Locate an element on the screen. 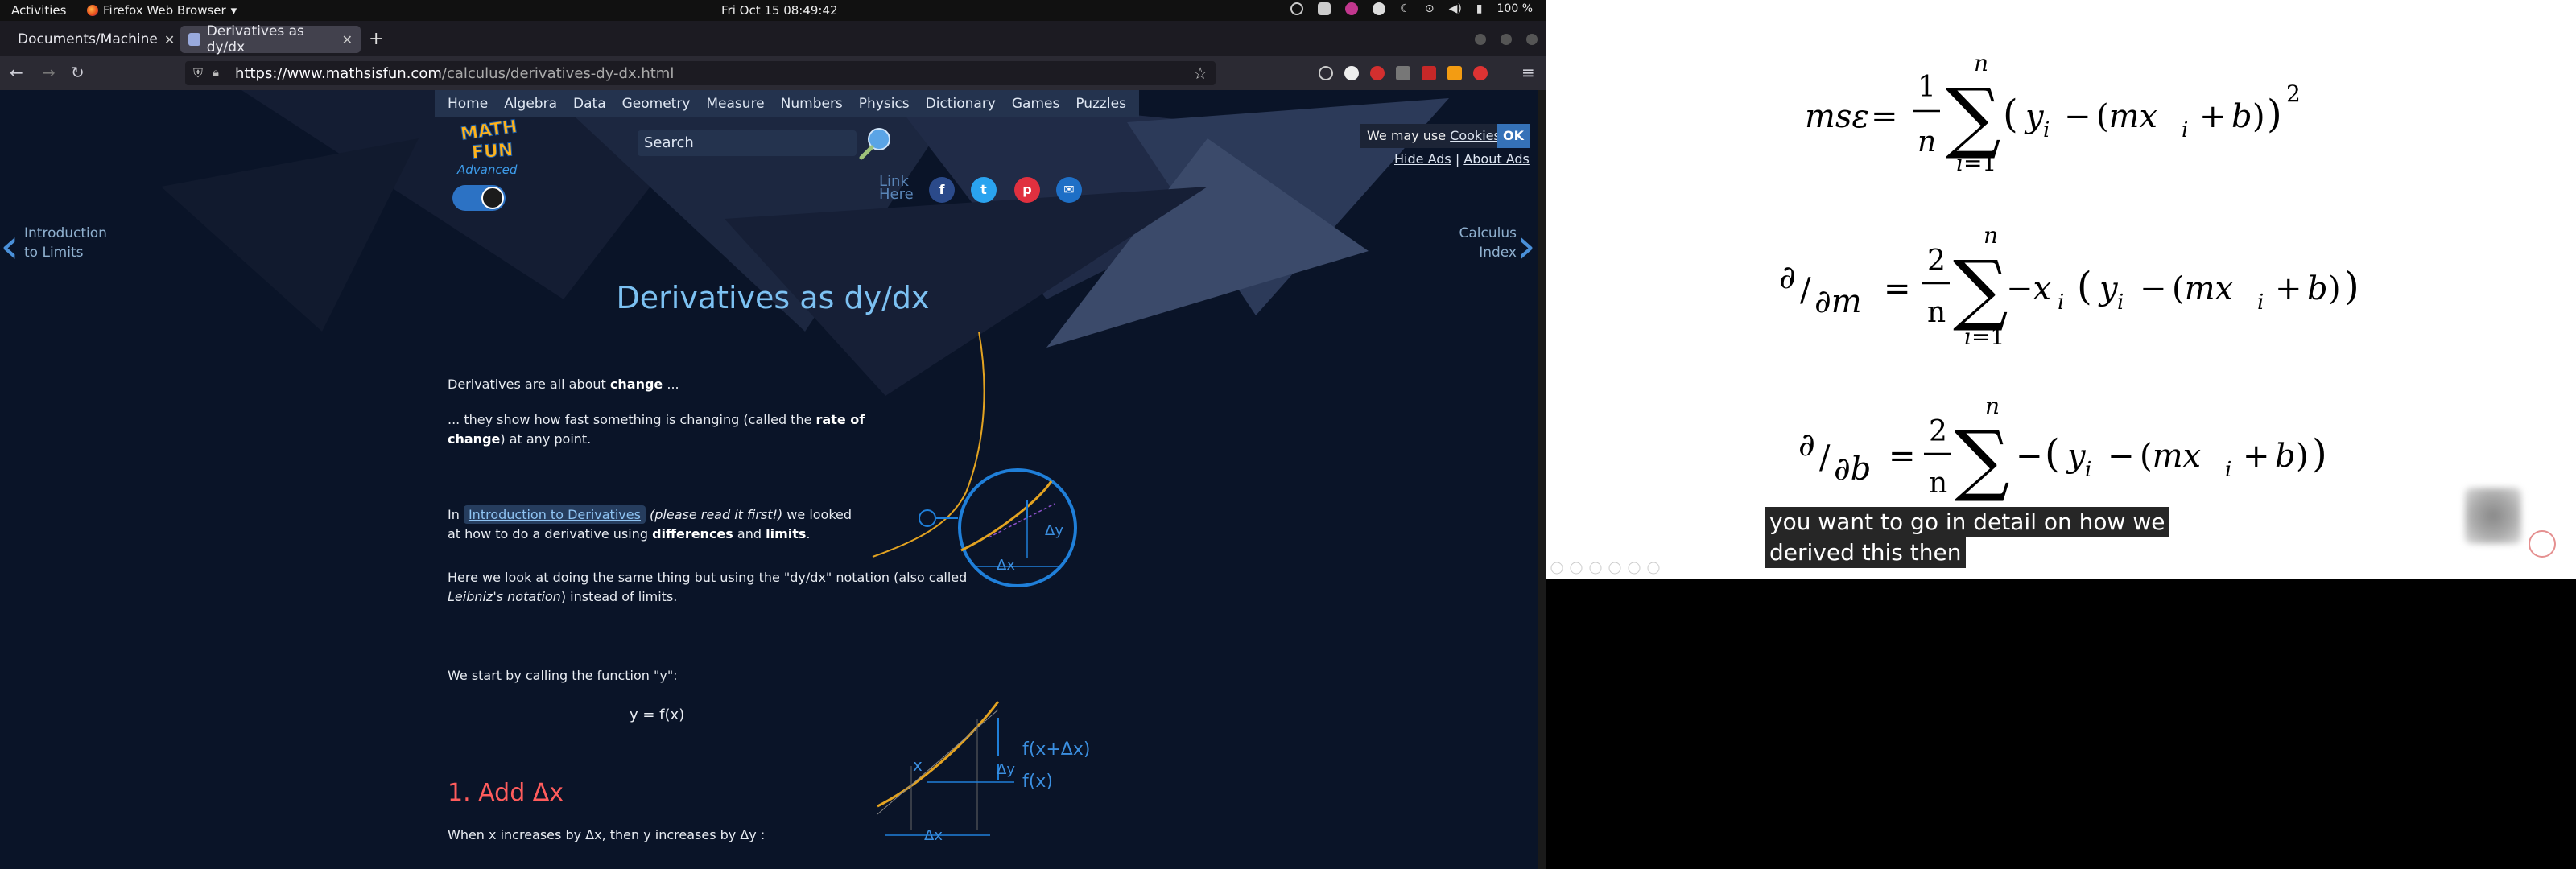  menu-geometry: Geometry is located at coordinates (656, 104).